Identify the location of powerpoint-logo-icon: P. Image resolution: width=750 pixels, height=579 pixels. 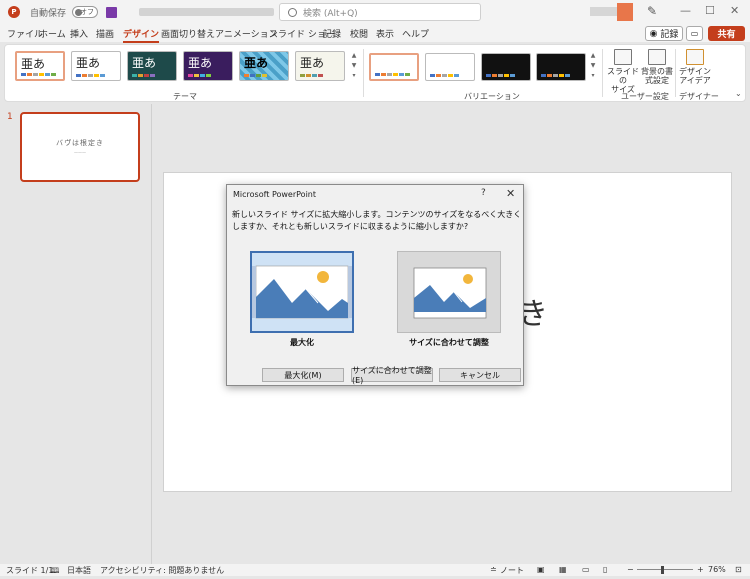
(14, 12).